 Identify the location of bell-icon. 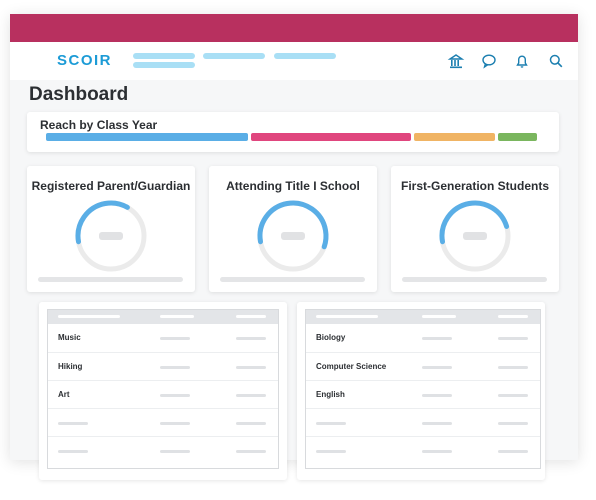
(522, 61).